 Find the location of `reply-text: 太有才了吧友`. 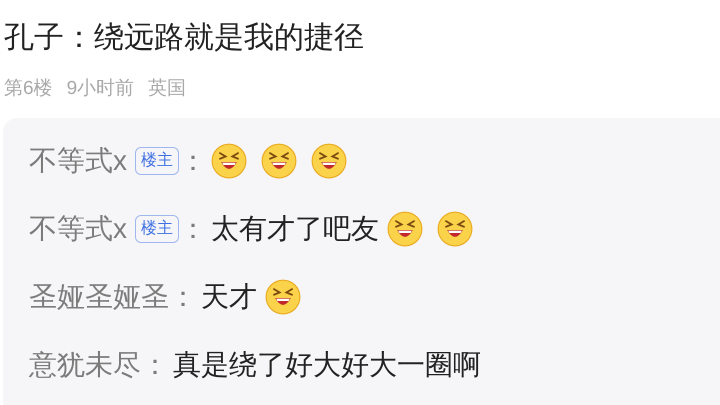

reply-text: 太有才了吧友 is located at coordinates (295, 229).